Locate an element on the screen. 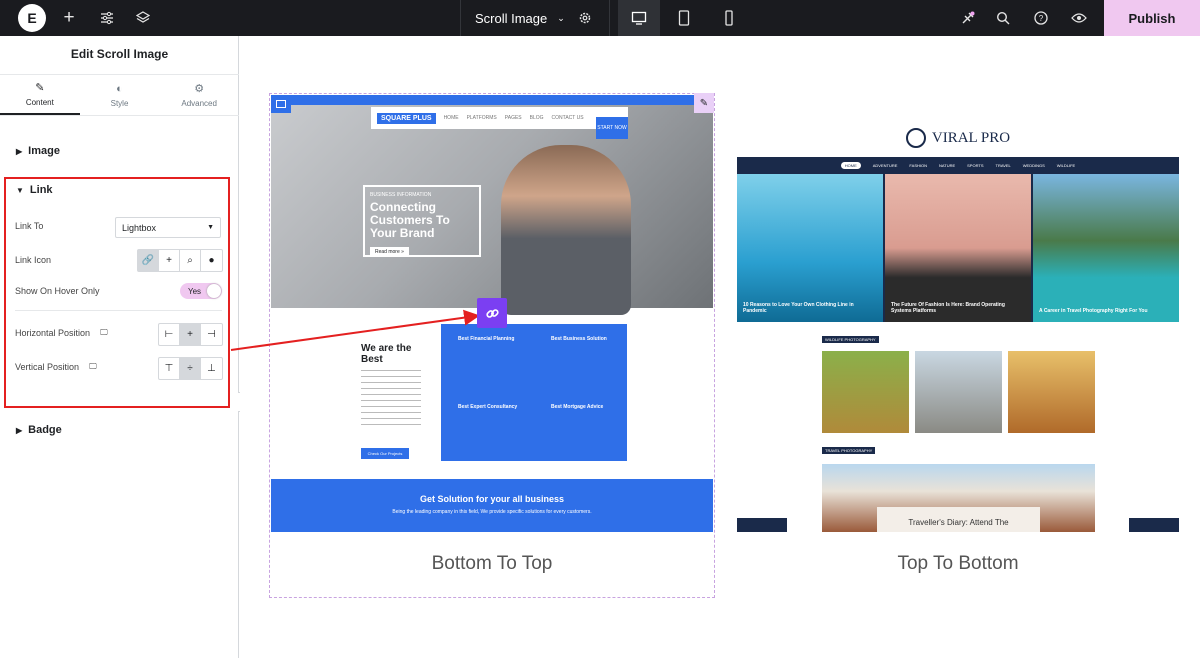 This screenshot has height=658, width=1200. about-text is located at coordinates (391, 400).